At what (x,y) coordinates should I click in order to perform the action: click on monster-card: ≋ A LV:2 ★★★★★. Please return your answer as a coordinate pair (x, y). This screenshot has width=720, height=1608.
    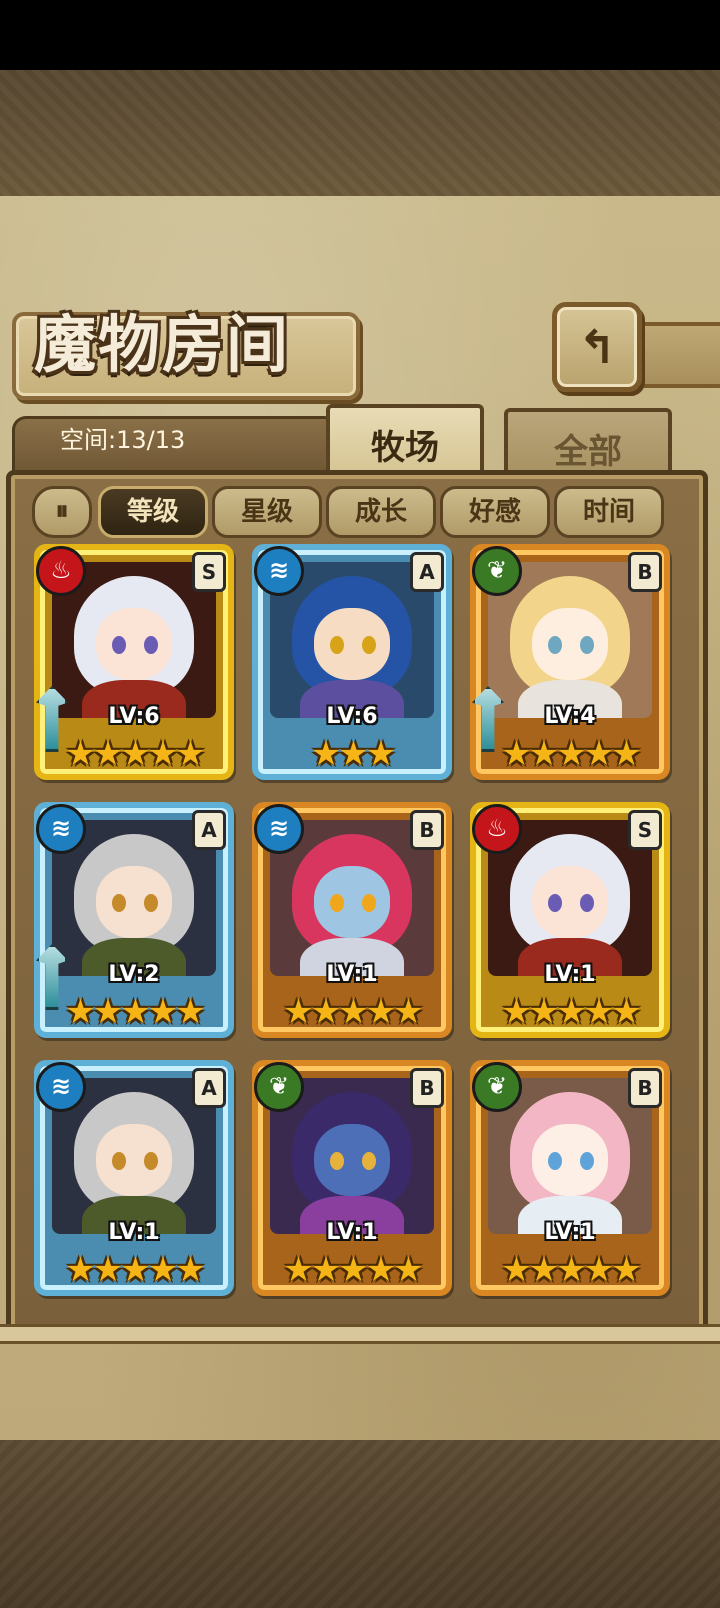
    Looking at the image, I should click on (134, 920).